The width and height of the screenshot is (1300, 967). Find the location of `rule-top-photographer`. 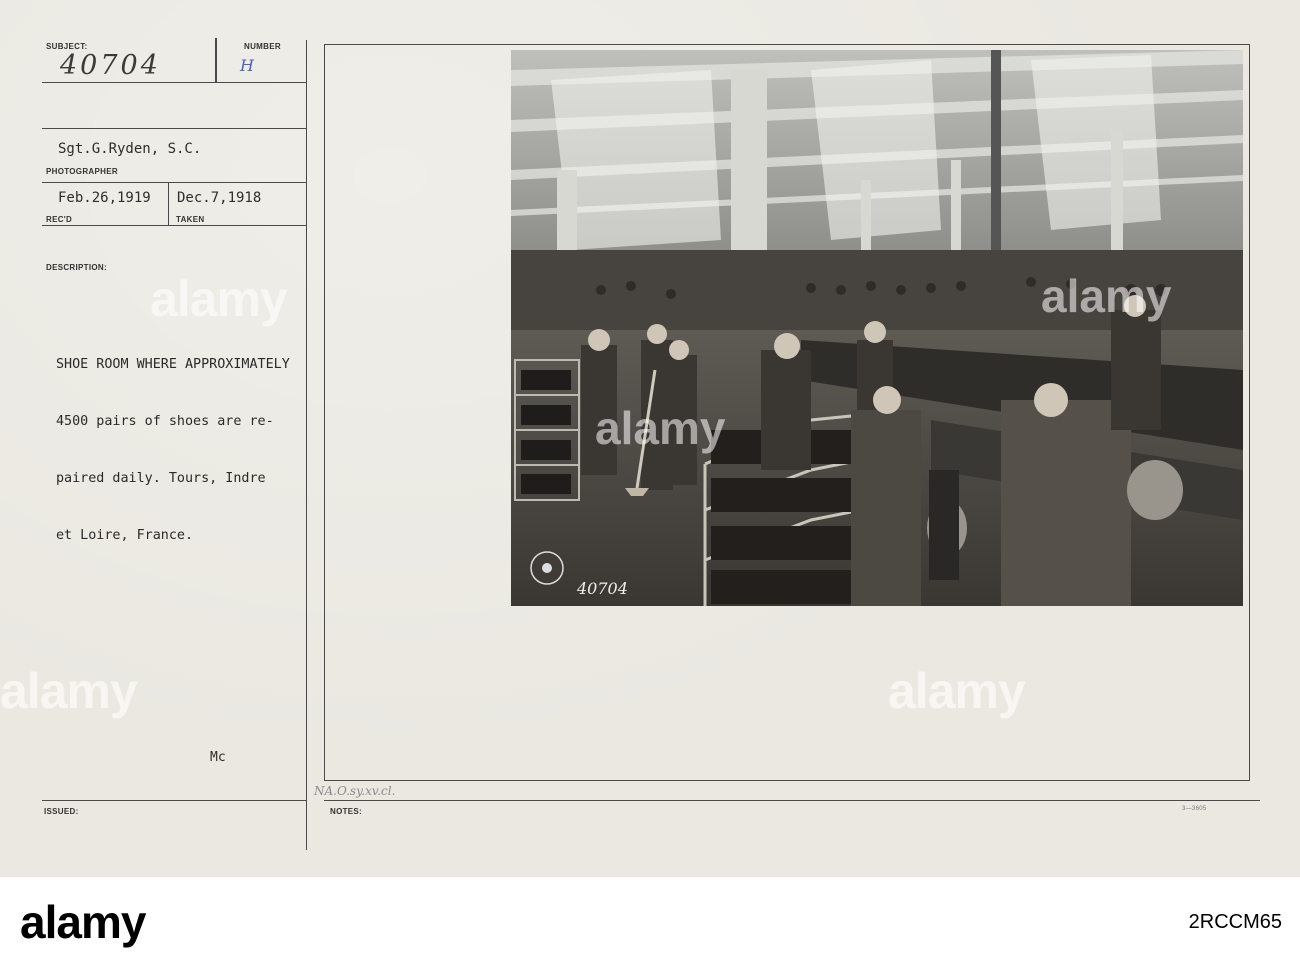

rule-top-photographer is located at coordinates (174, 128).